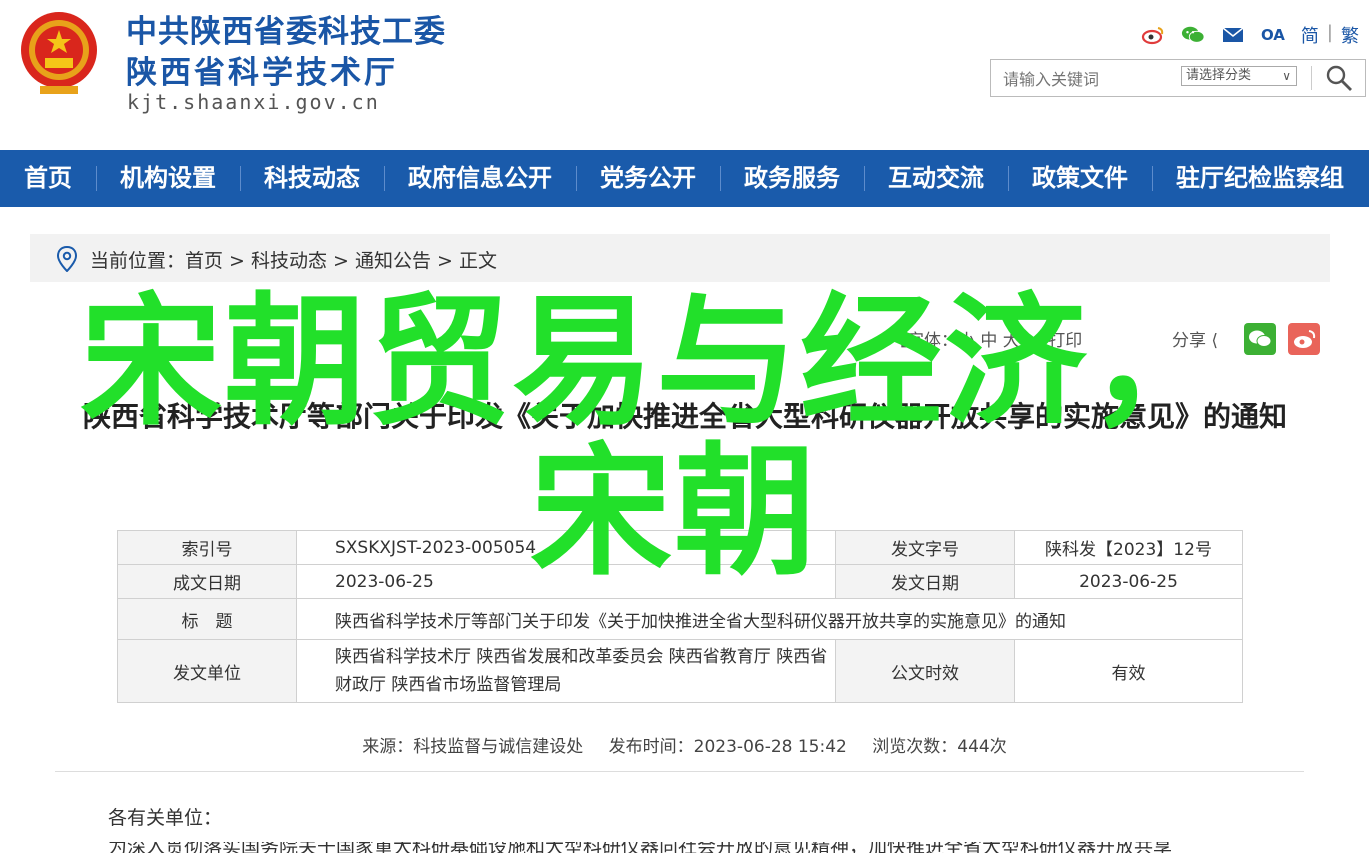  Describe the element at coordinates (1311, 78) in the screenshot. I see `search-divider` at that location.